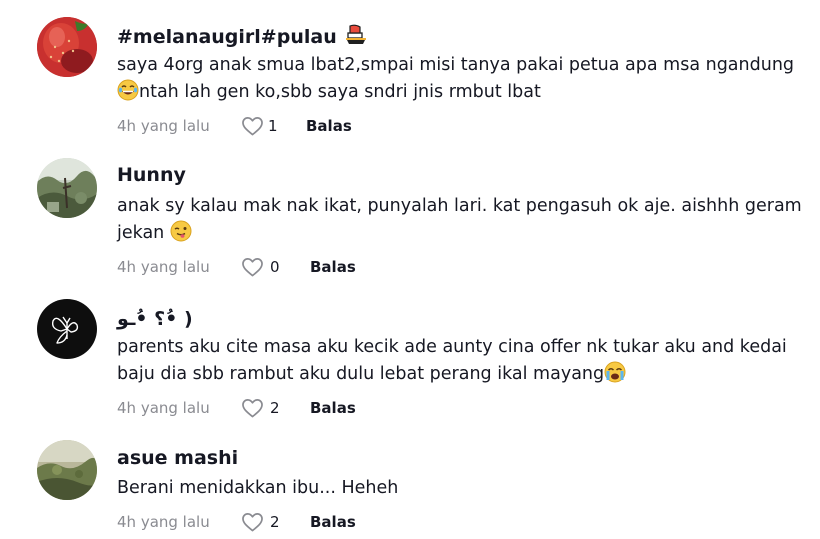 Image resolution: width=820 pixels, height=539 pixels. Describe the element at coordinates (181, 231) in the screenshot. I see `winking-tongue-emoji-icon` at that location.